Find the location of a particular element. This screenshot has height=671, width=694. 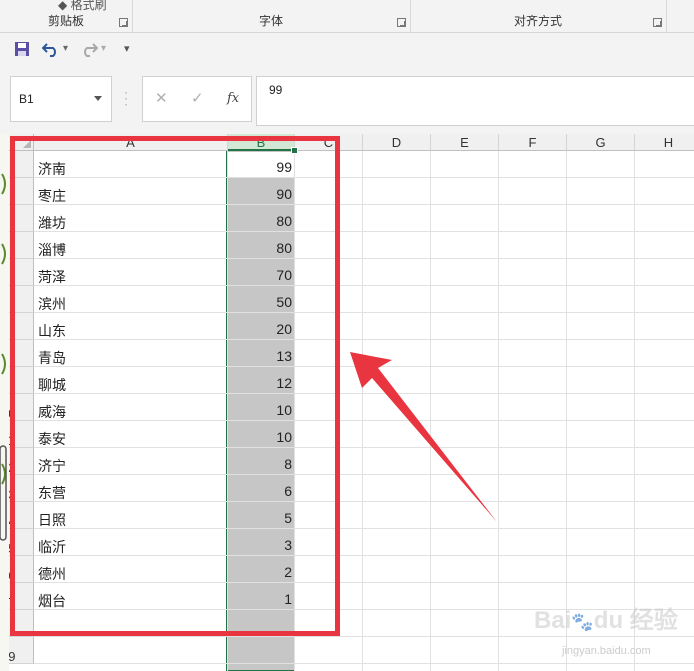

annotation-arrow is located at coordinates (423, 437).